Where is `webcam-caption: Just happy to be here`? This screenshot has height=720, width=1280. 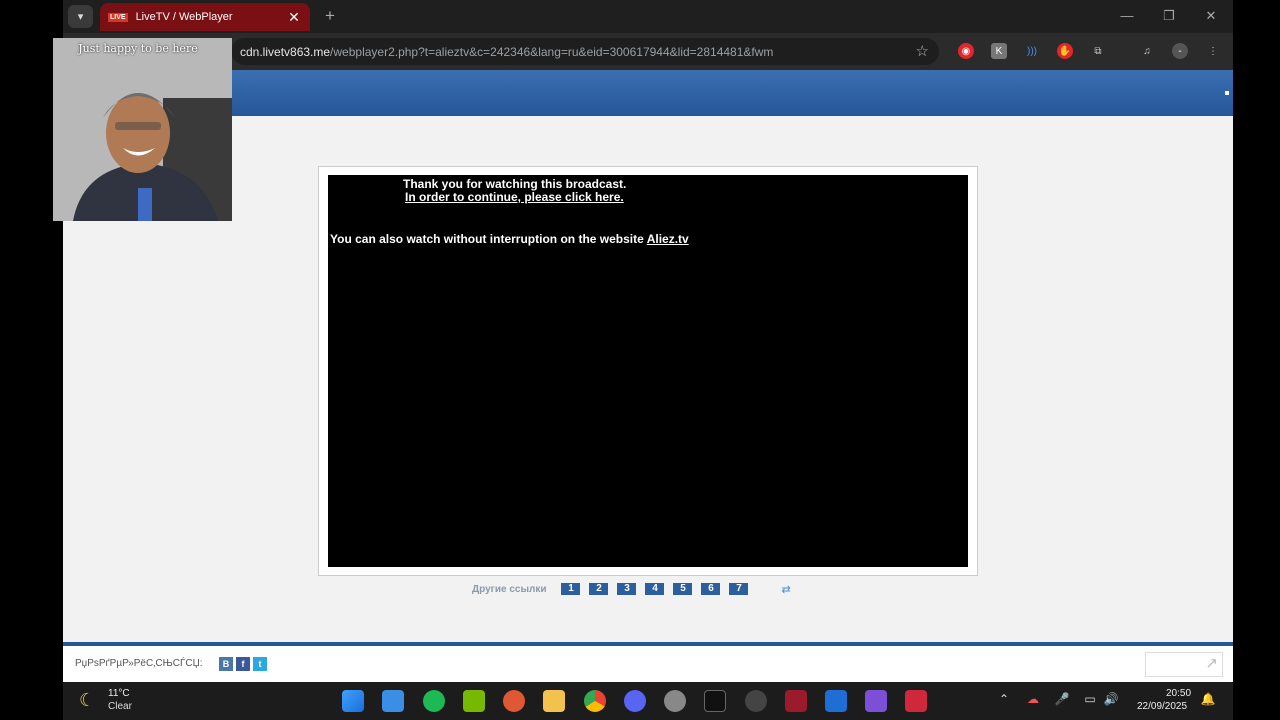
webcam-caption: Just happy to be here is located at coordinates (138, 48).